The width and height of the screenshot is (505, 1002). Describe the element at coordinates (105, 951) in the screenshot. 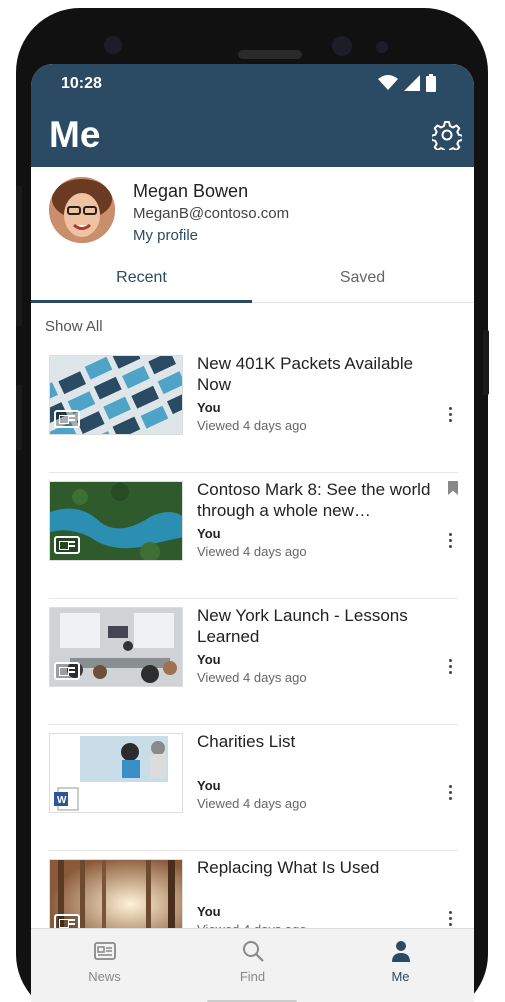

I see `news-icon` at that location.